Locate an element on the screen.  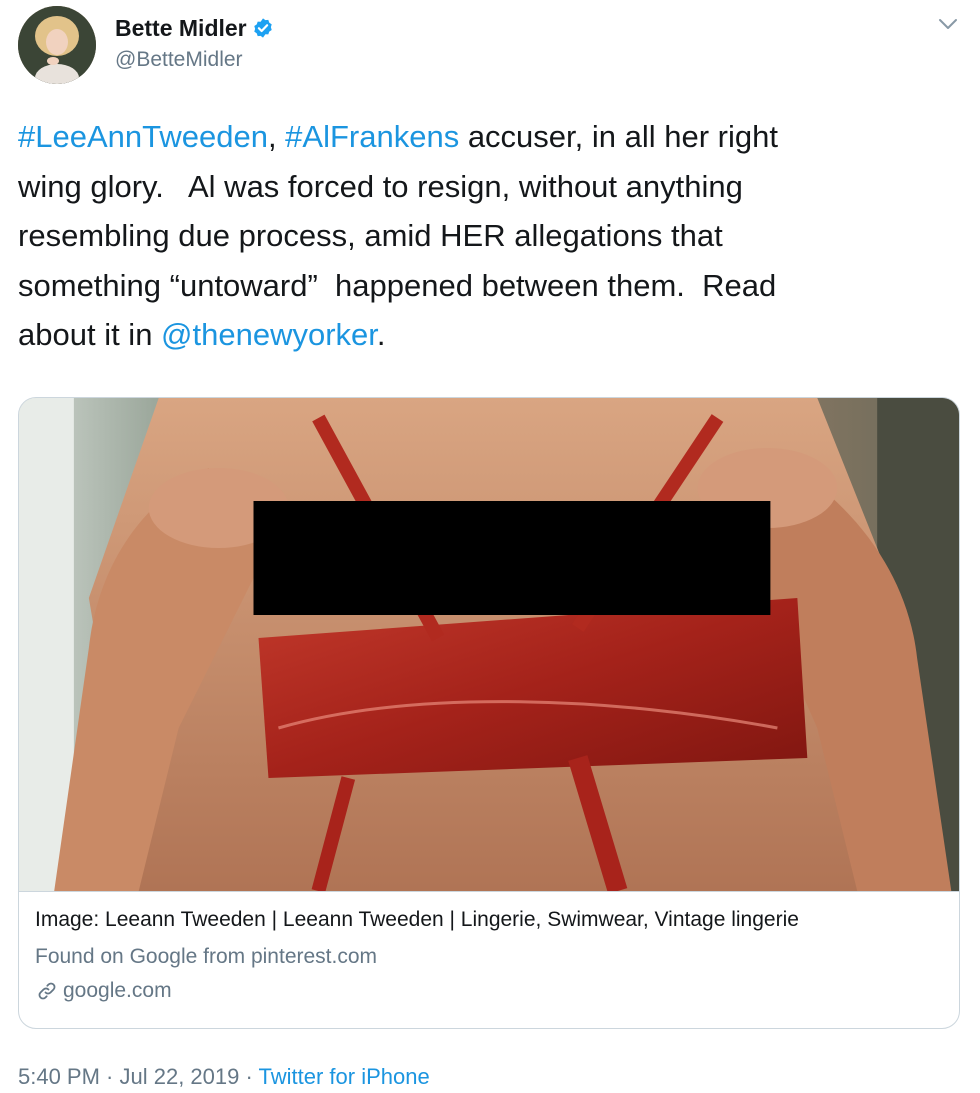
user-name-block: Bette Midler @BetteMidler is located at coordinates (194, 44).